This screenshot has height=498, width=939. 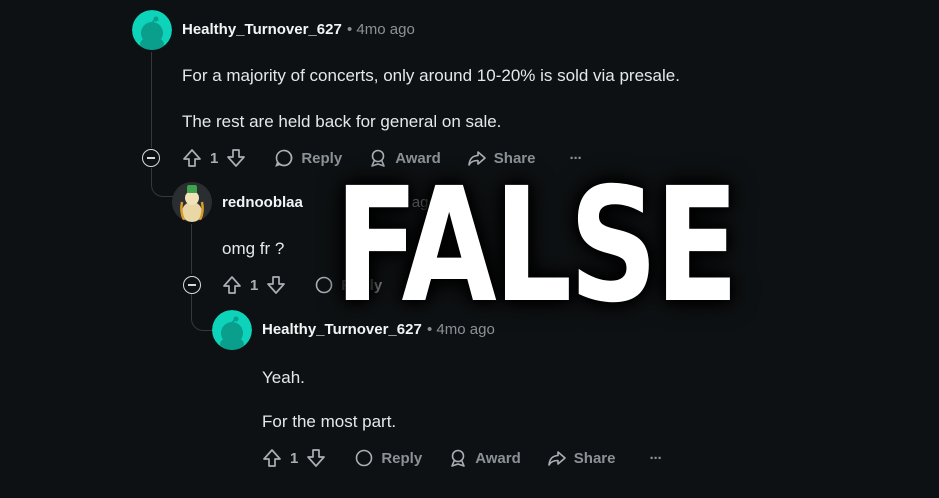 I want to click on award-button: Award, so click(x=484, y=458).